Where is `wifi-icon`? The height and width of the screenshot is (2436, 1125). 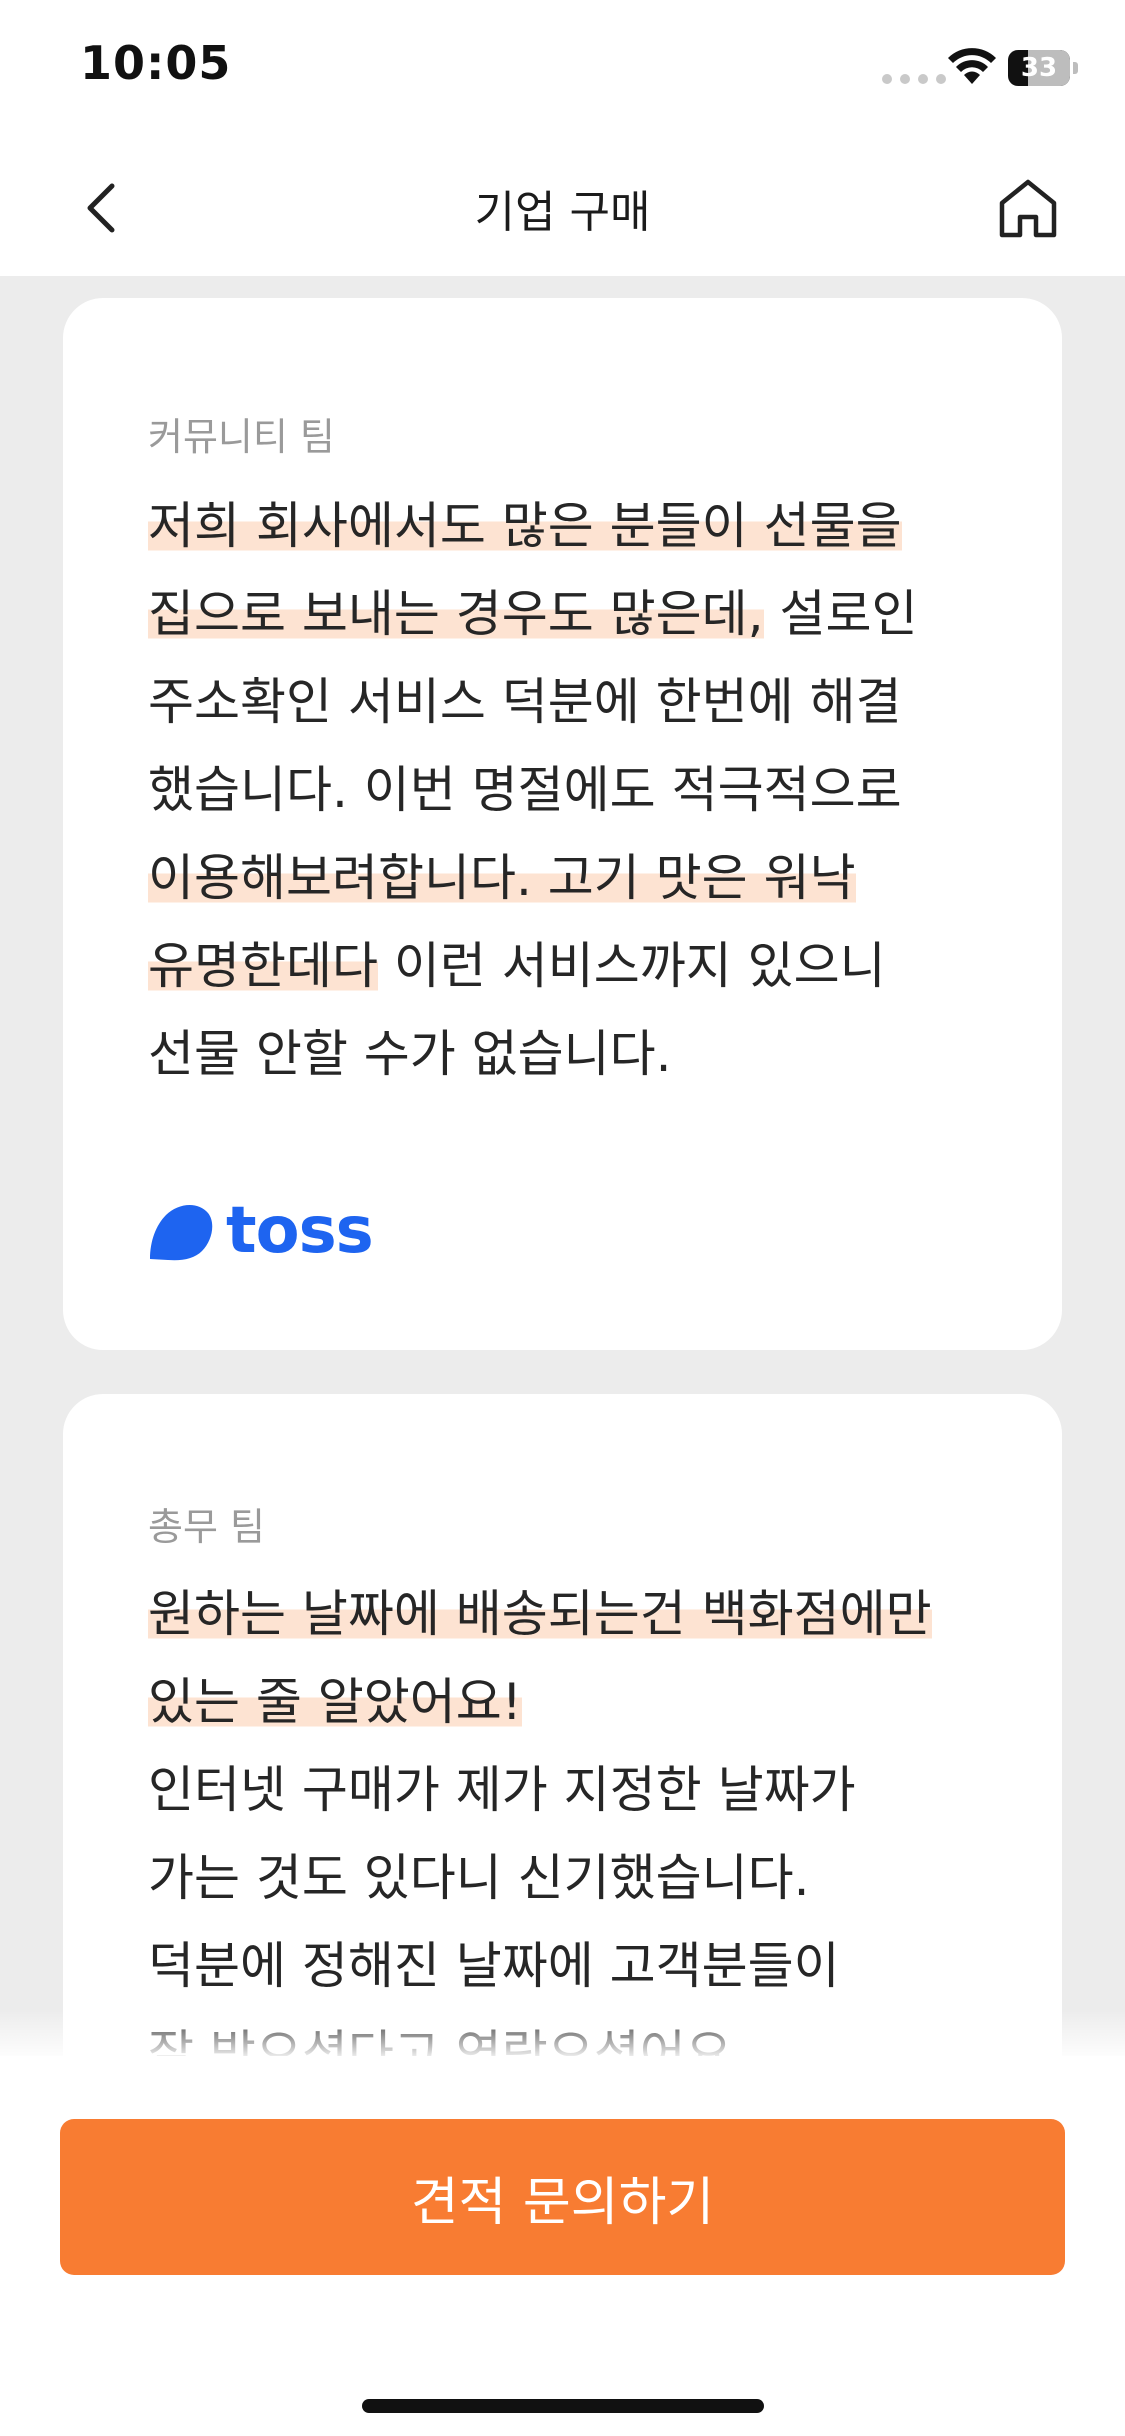
wifi-icon is located at coordinates (972, 66).